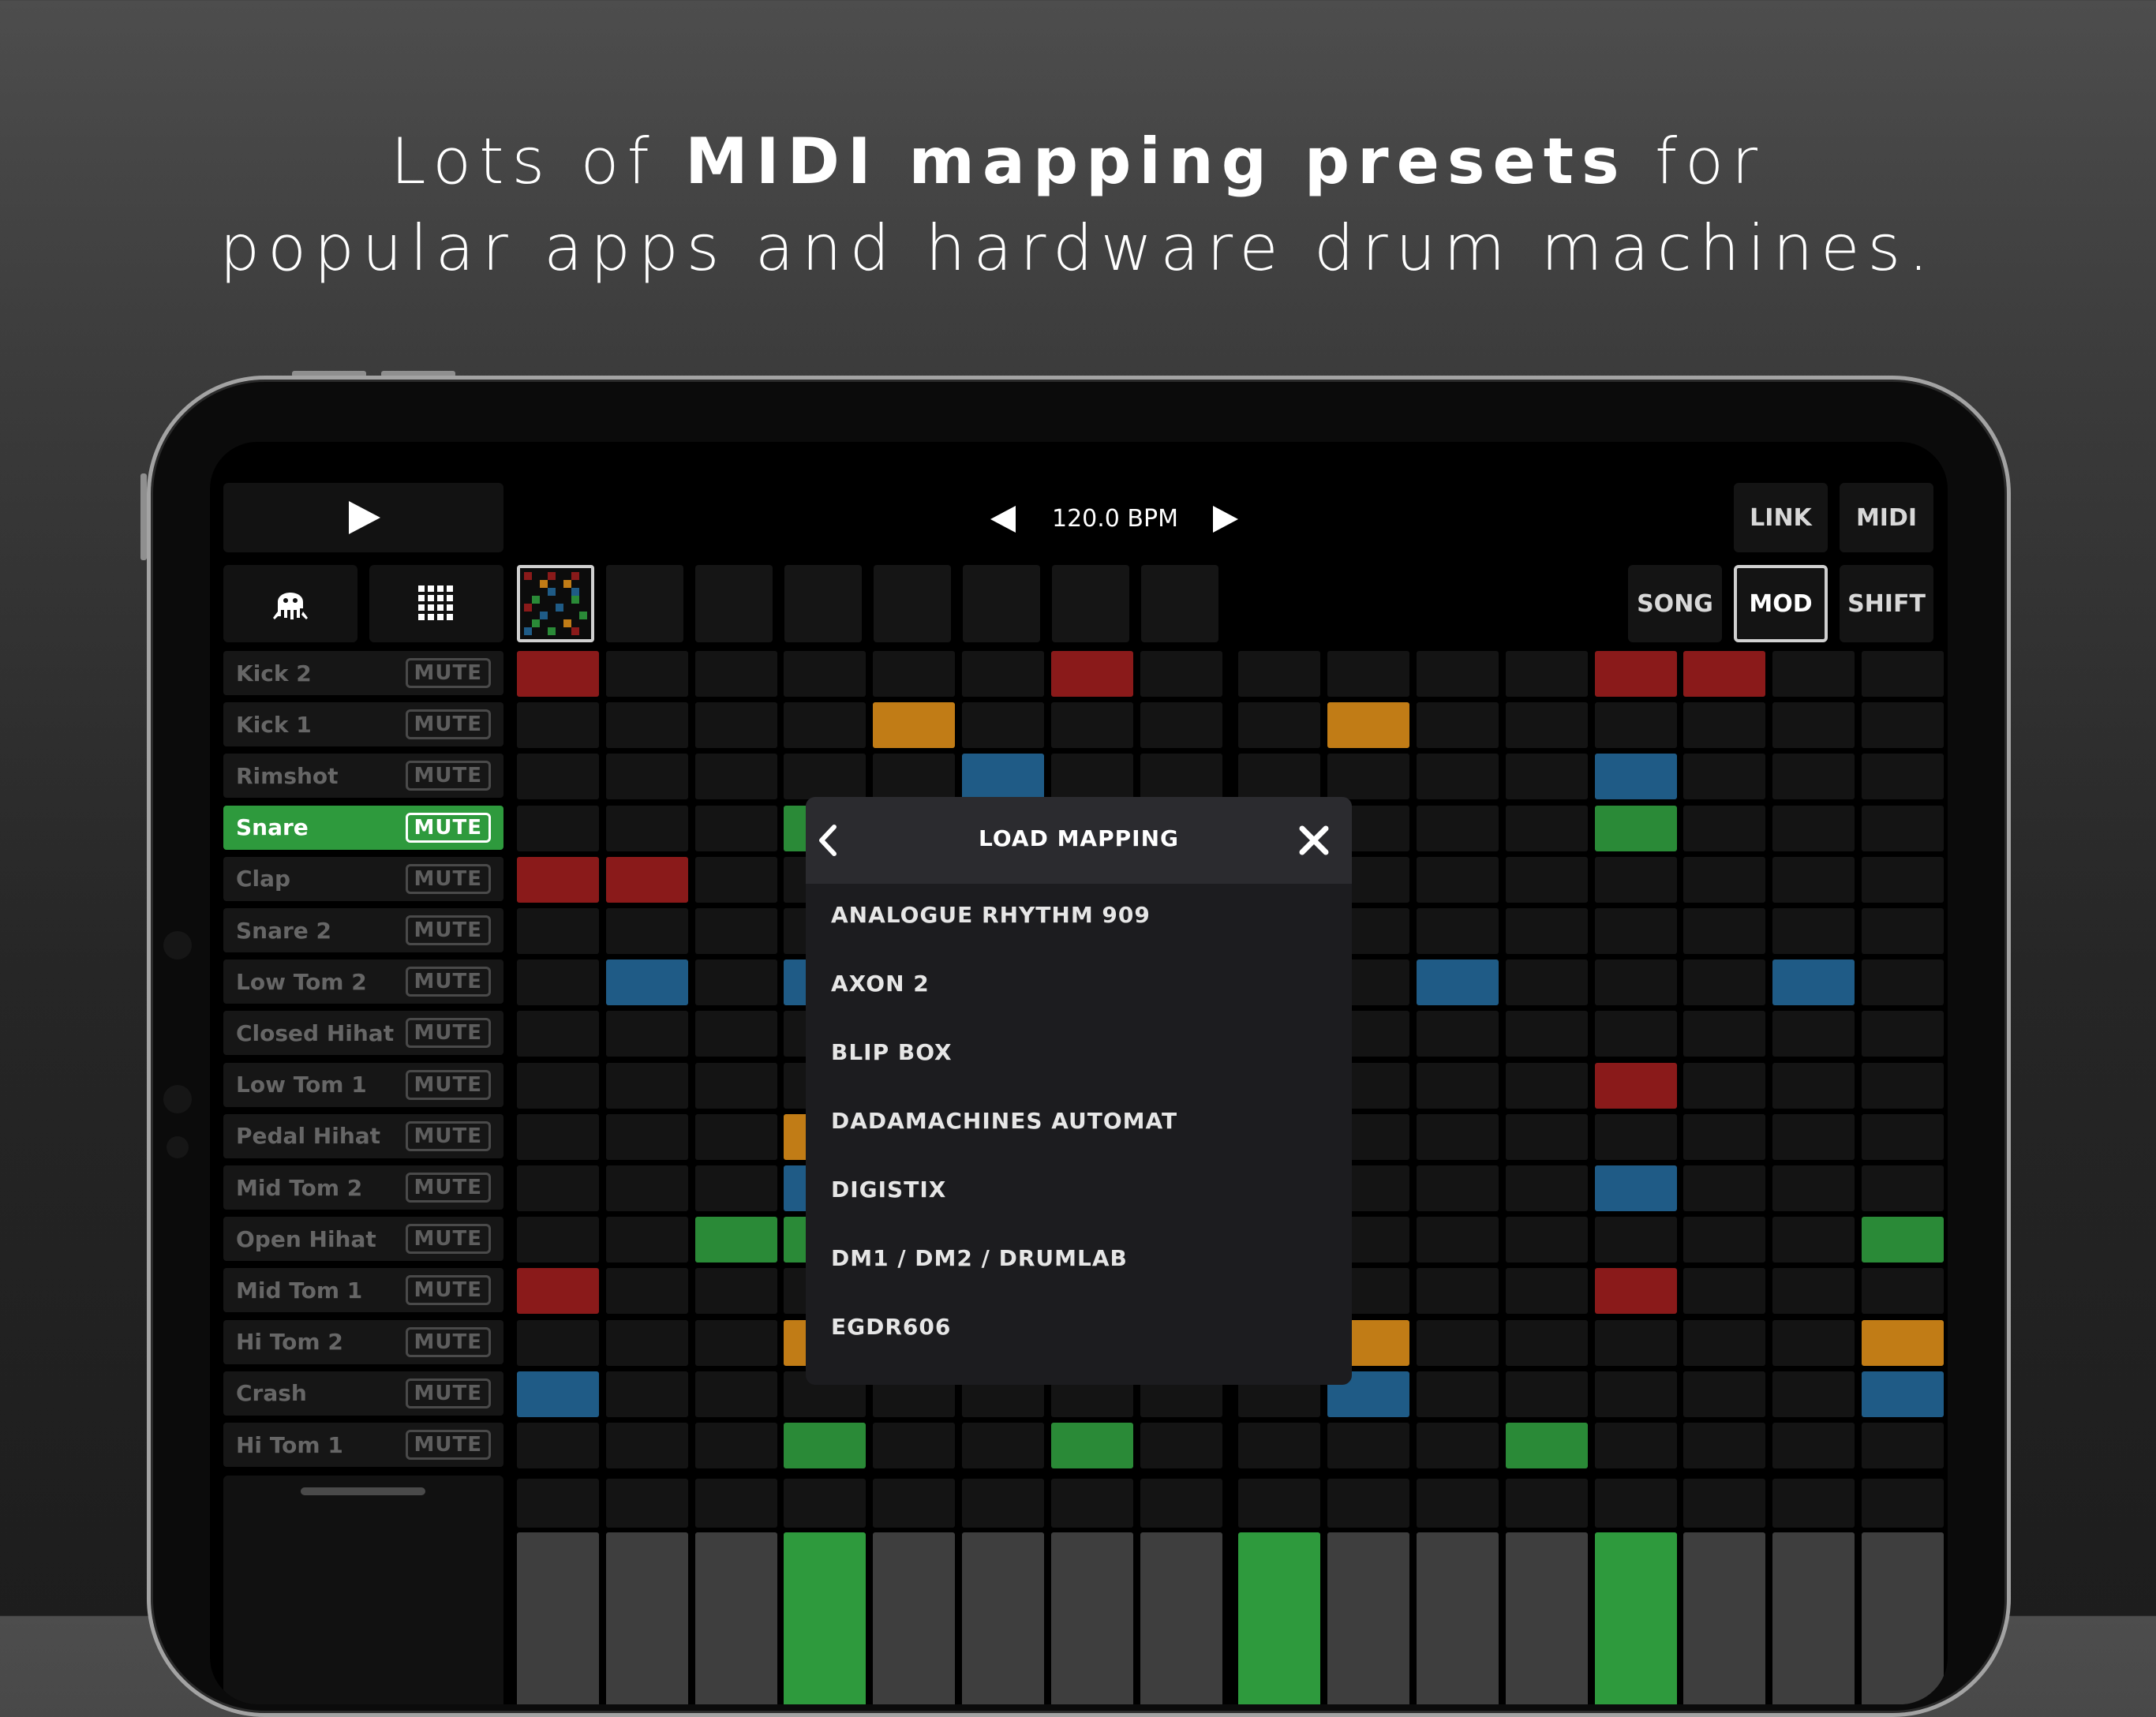 Image resolution: width=2156 pixels, height=1717 pixels. What do you see at coordinates (363, 1445) in the screenshot?
I see `track-row: Hi Tom 1 MUTE` at bounding box center [363, 1445].